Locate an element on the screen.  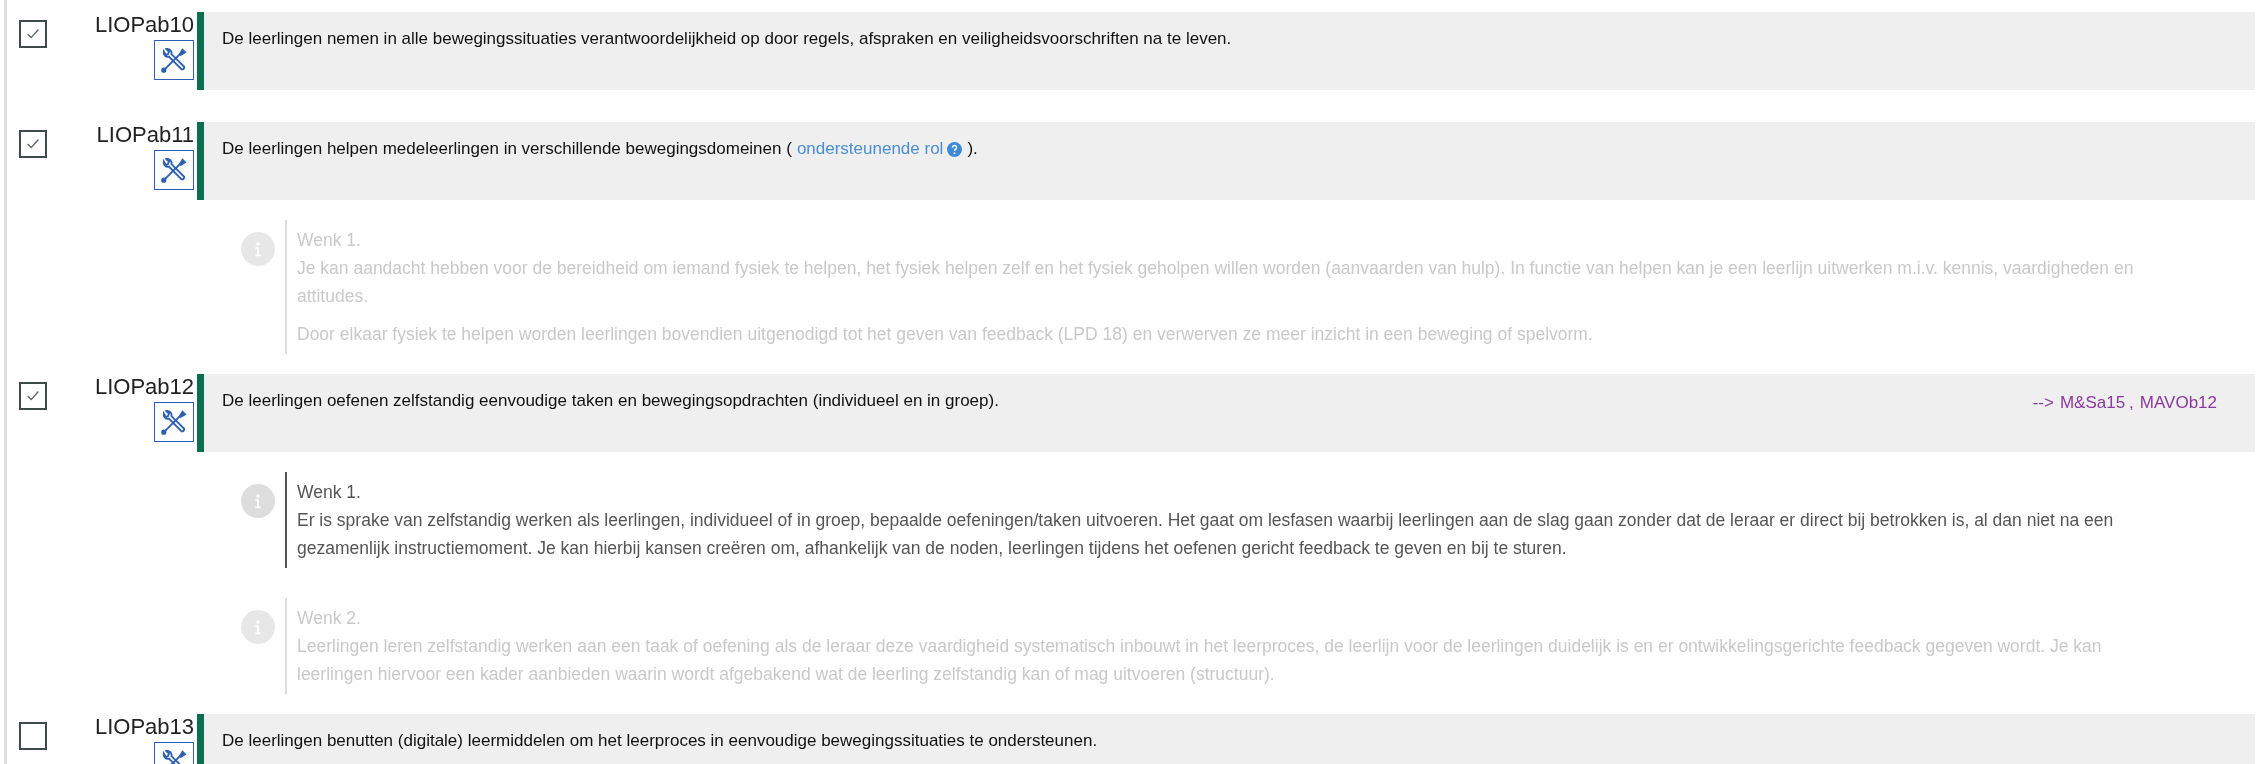
glossary-link: ondersteunende rol is located at coordinates (879, 149).